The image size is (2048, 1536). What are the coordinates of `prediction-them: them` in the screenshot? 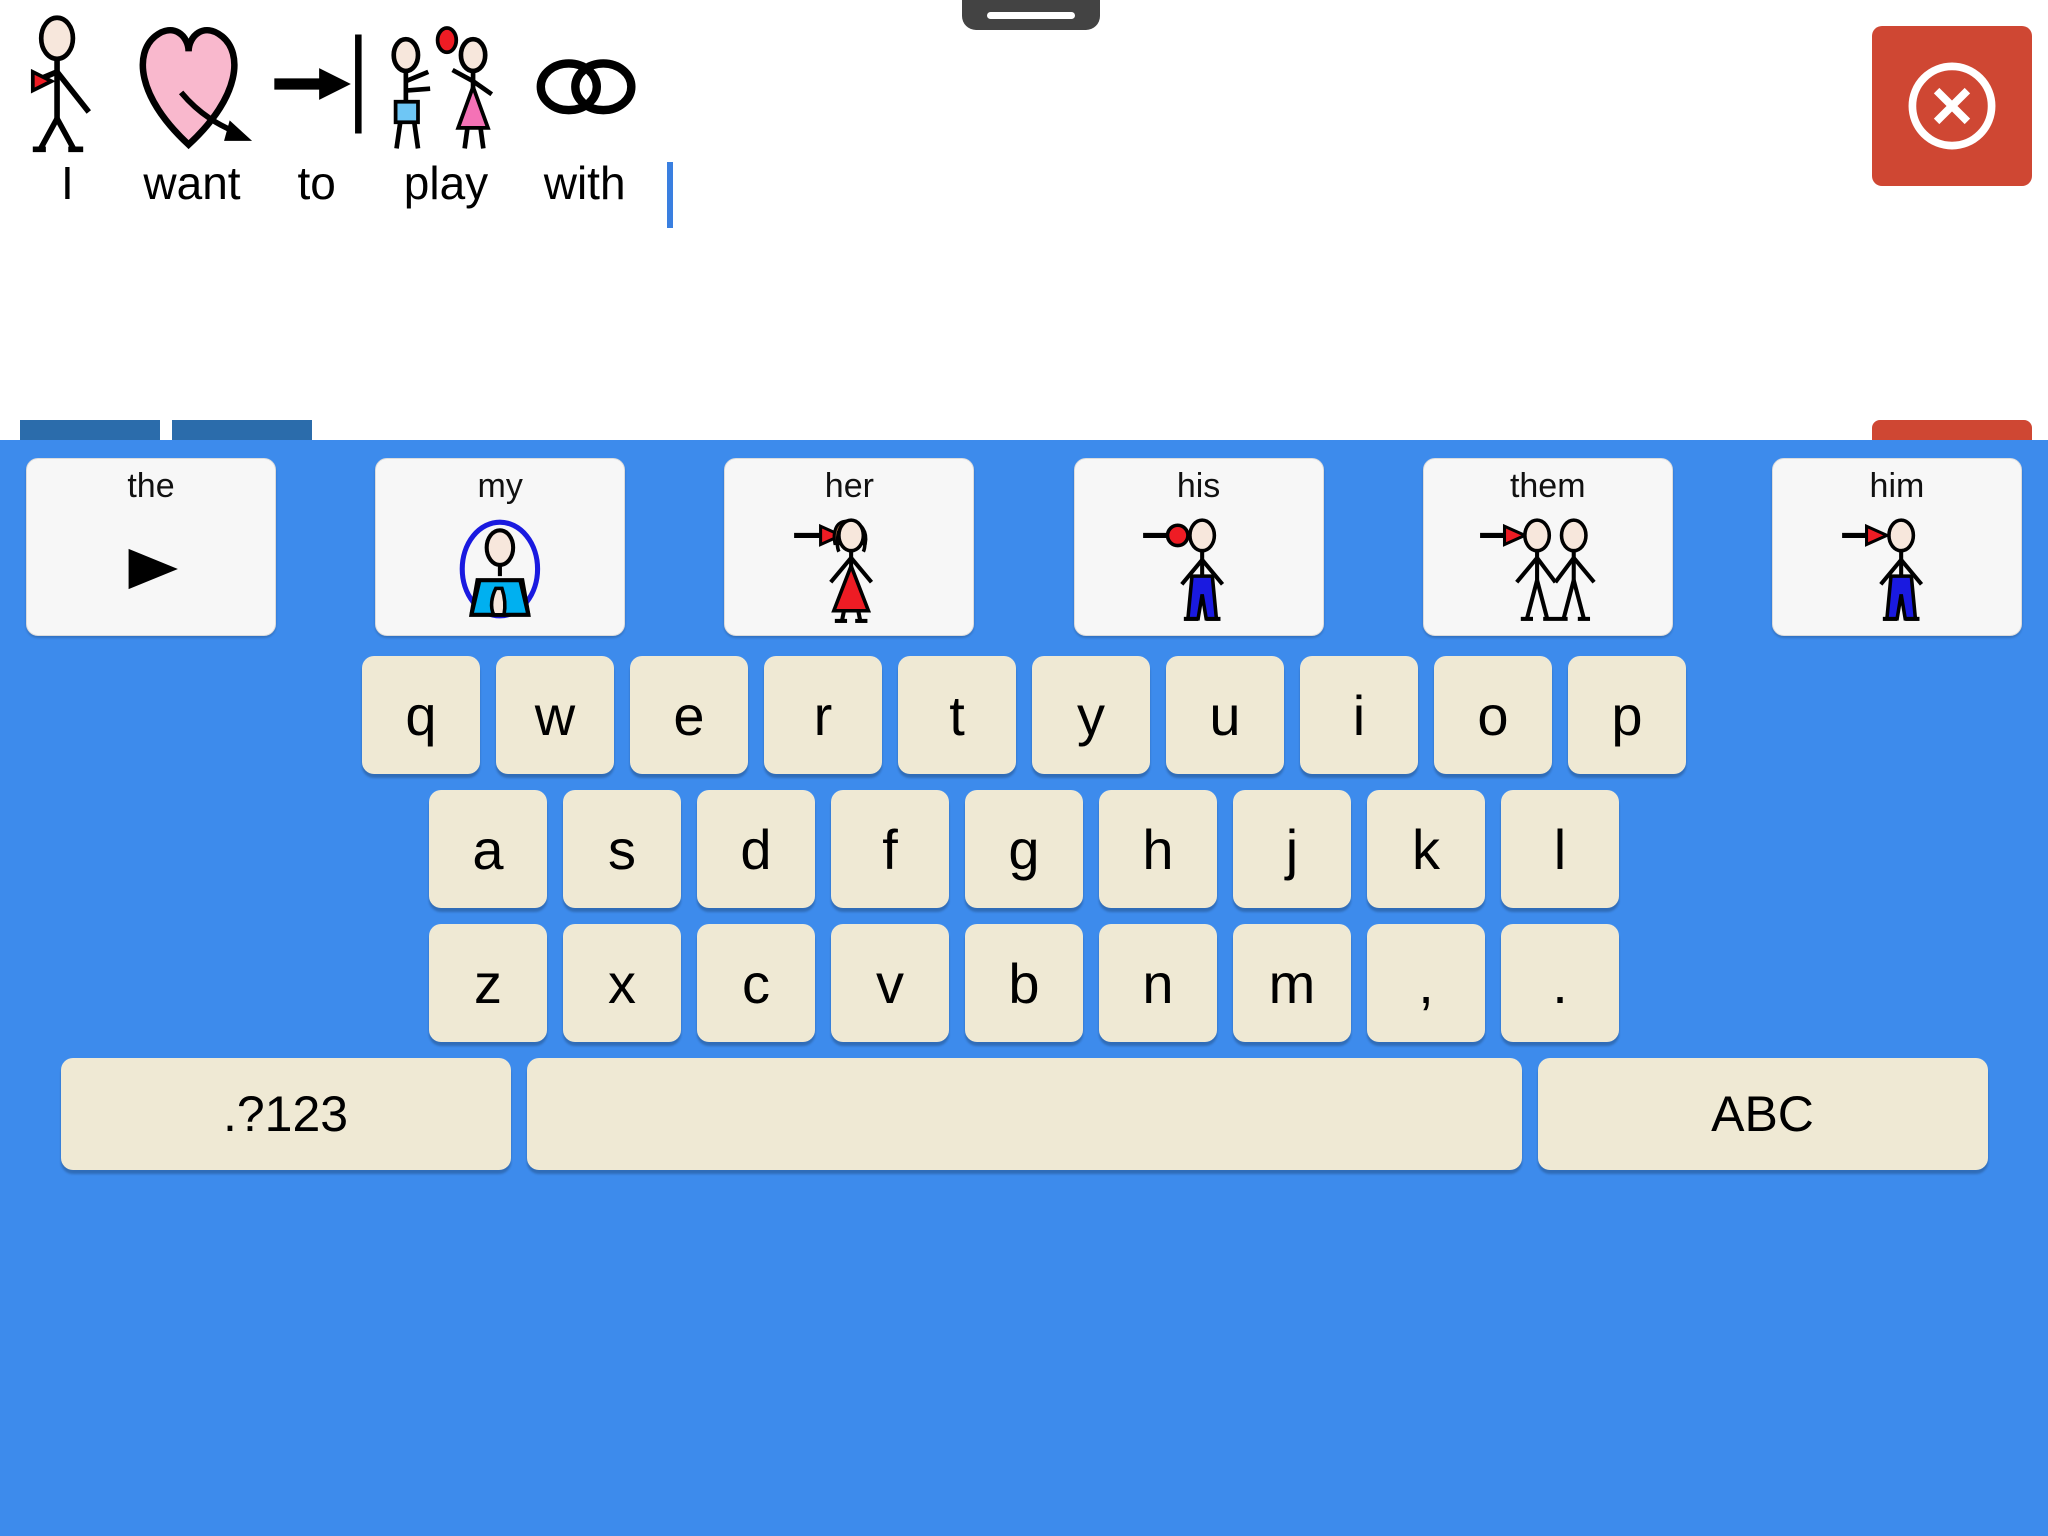 It's located at (1547, 547).